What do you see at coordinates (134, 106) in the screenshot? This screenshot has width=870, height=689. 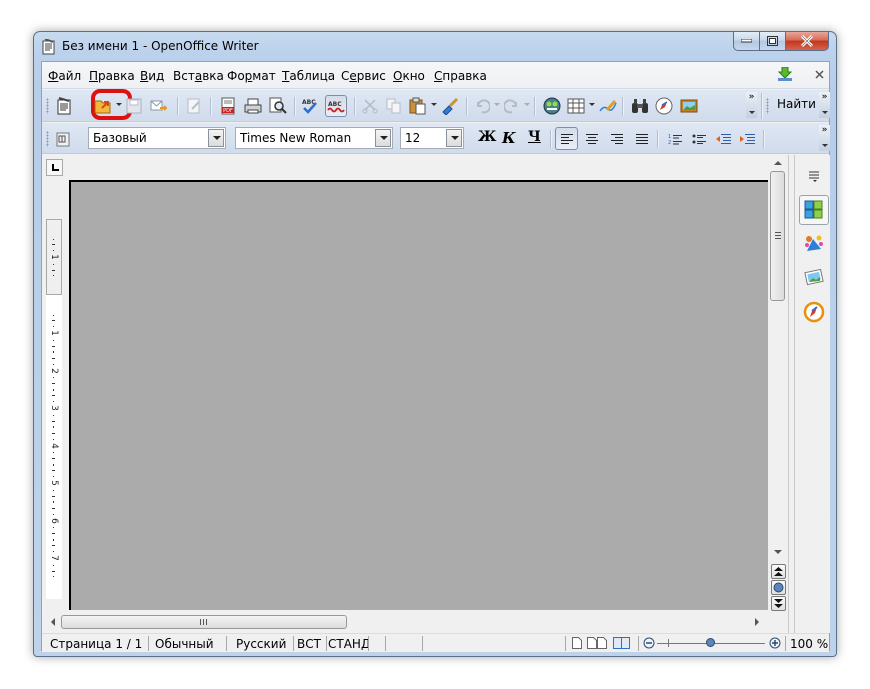 I see `save-button` at bounding box center [134, 106].